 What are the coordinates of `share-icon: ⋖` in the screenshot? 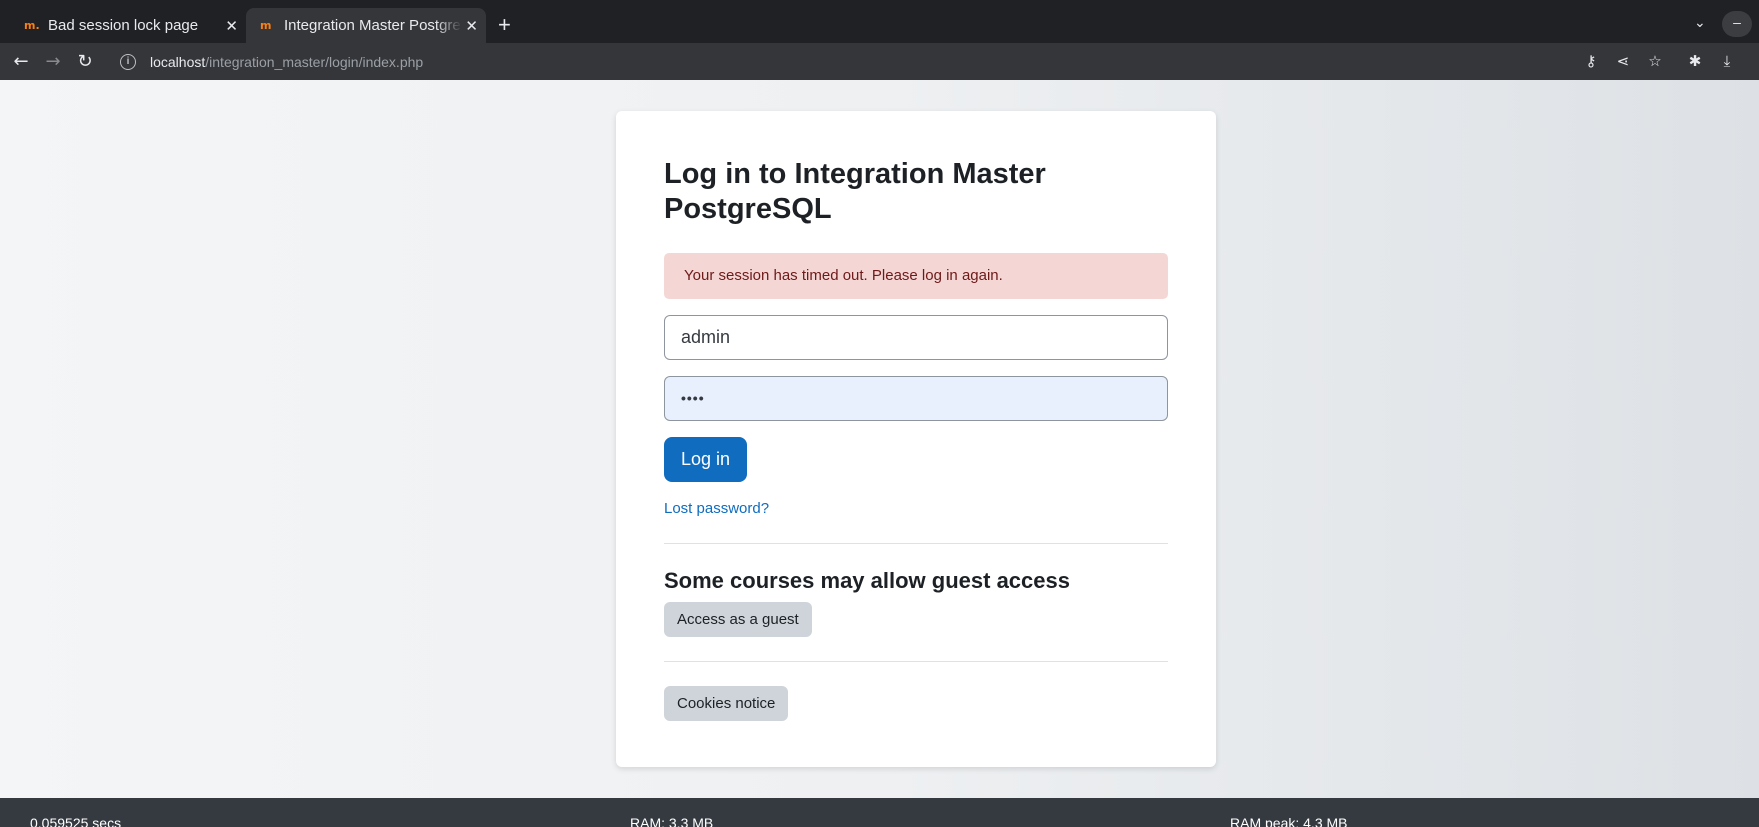 It's located at (1623, 61).